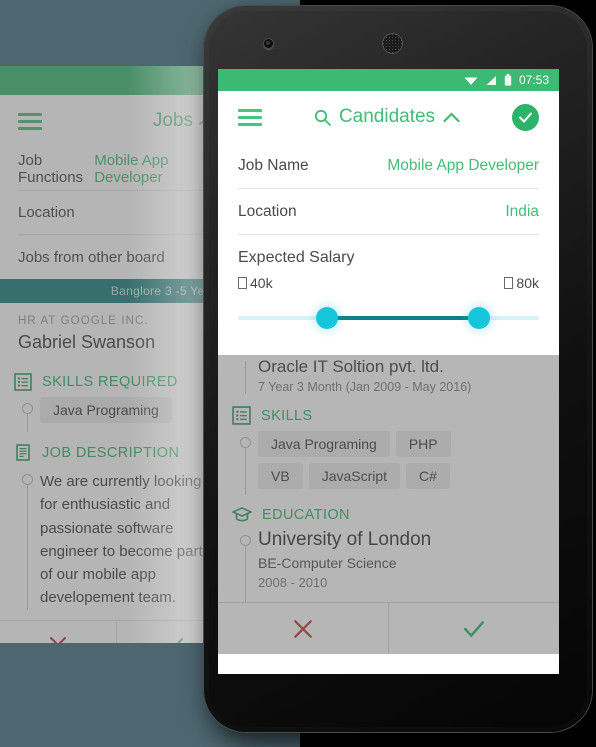 This screenshot has height=747, width=596. What do you see at coordinates (471, 81) in the screenshot?
I see `wifi-icon` at bounding box center [471, 81].